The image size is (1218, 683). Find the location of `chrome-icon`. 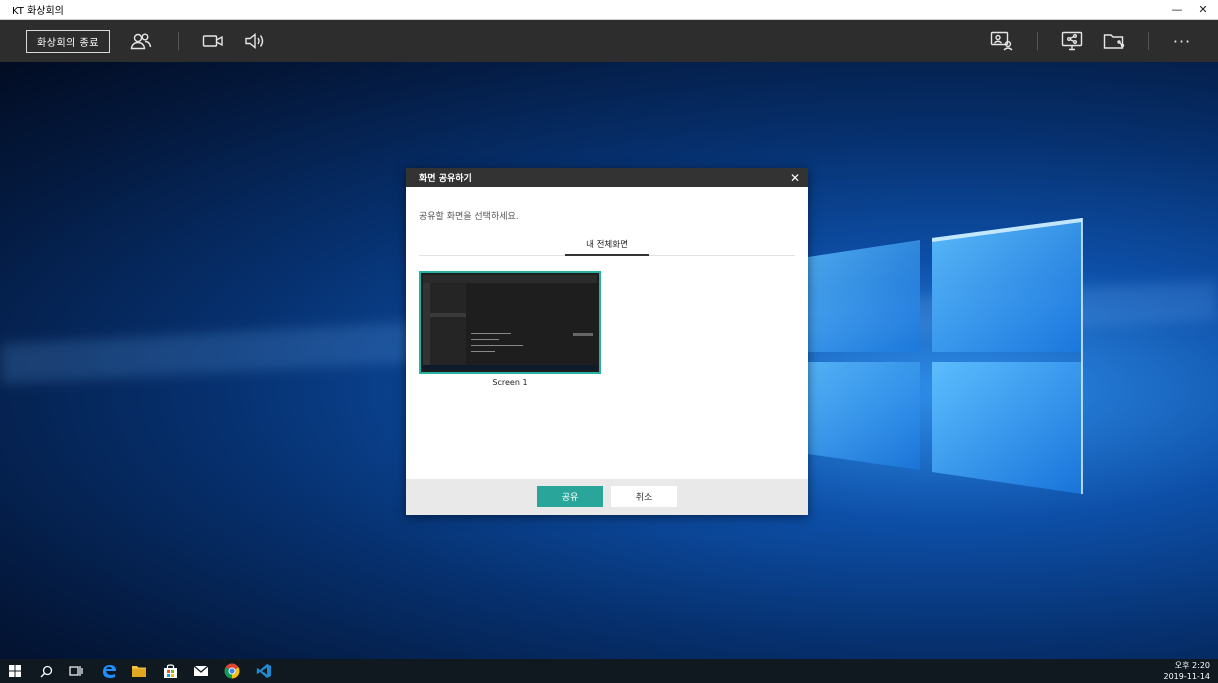

chrome-icon is located at coordinates (232, 671).